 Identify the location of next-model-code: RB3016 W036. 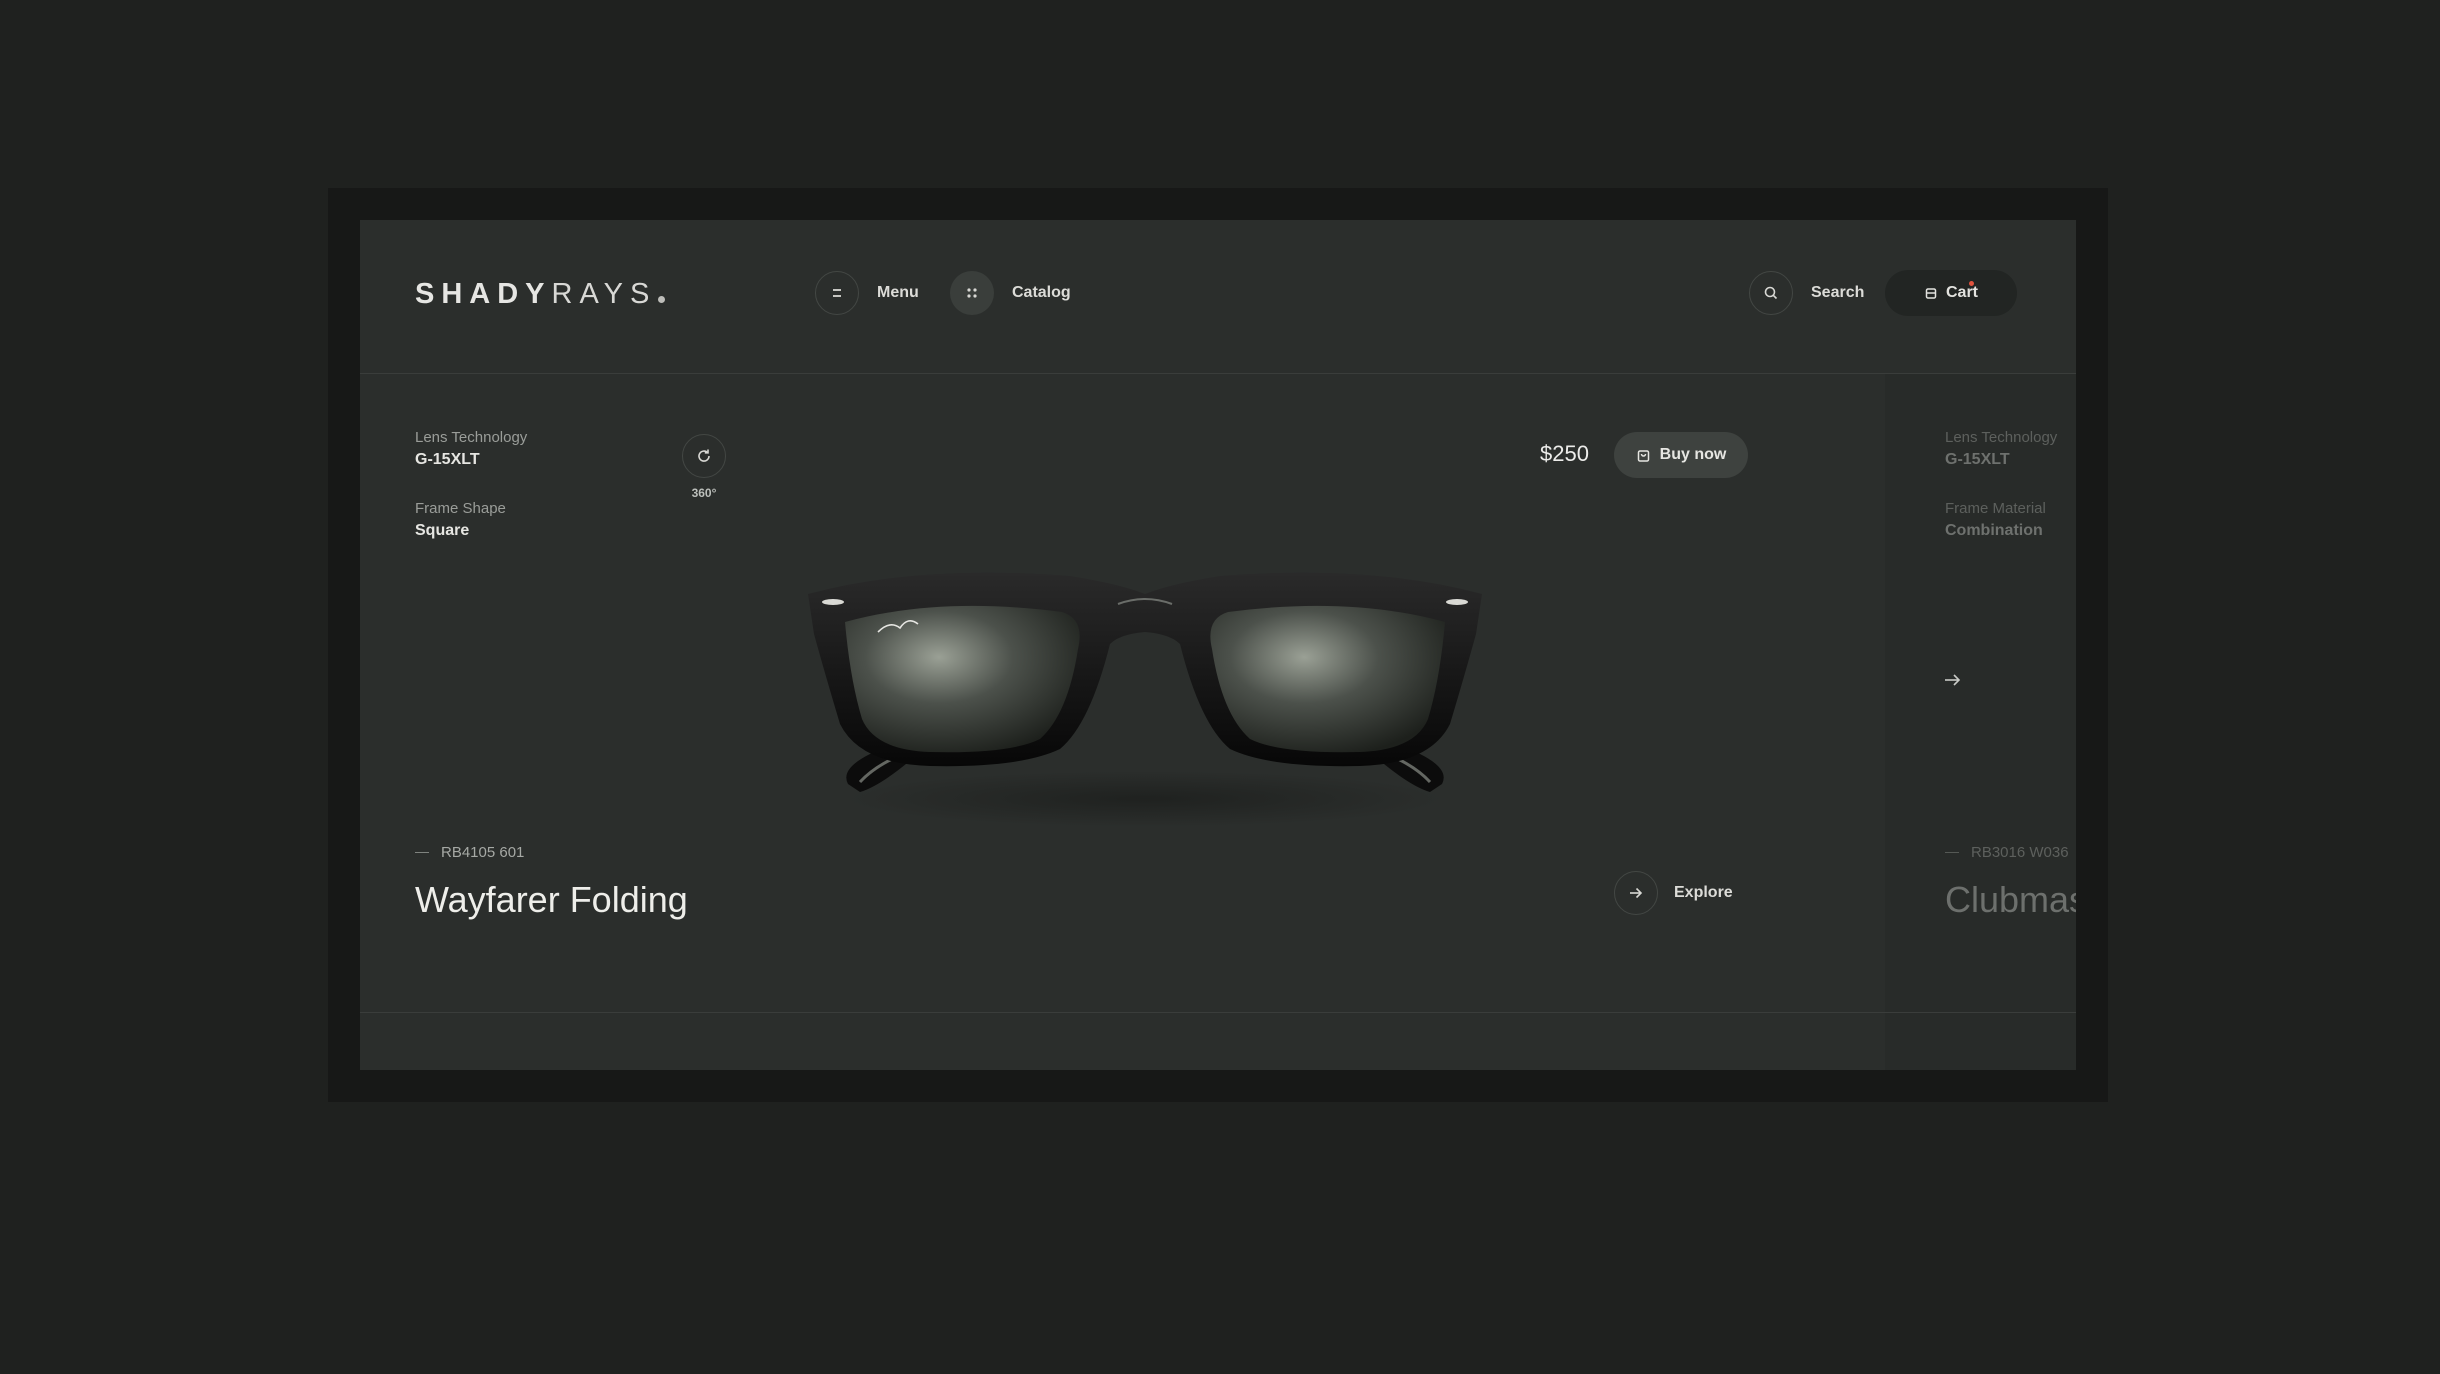
(2020, 852).